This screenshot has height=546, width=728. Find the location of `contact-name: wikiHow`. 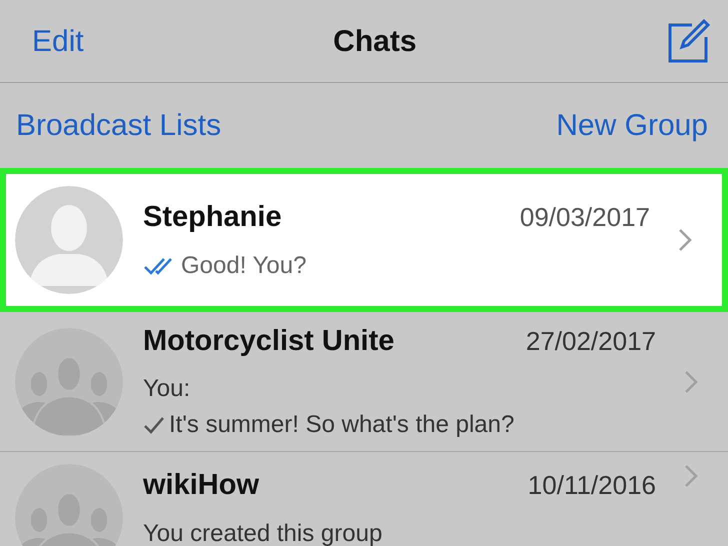

contact-name: wikiHow is located at coordinates (201, 485).